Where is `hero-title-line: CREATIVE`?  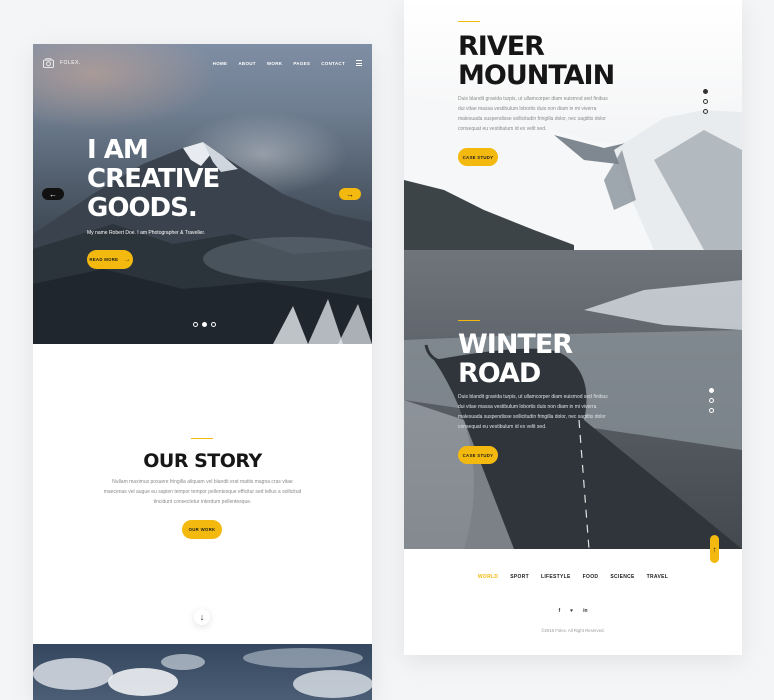 hero-title-line: CREATIVE is located at coordinates (153, 179).